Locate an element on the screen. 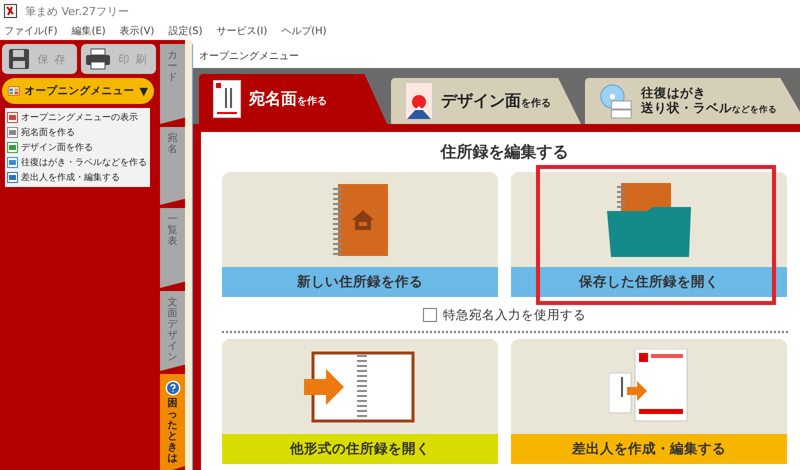 The height and width of the screenshot is (470, 800). menu-item: ヘルプ(H) is located at coordinates (304, 31).